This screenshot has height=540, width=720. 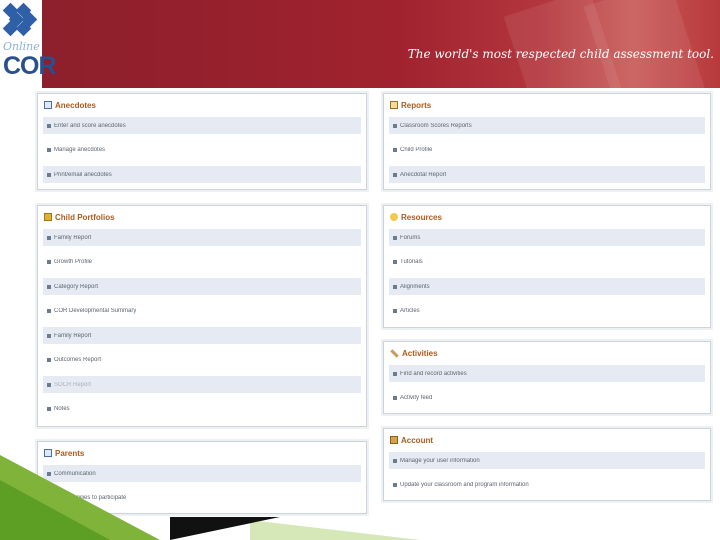 What do you see at coordinates (410, 311) in the screenshot?
I see `link-label: Articles` at bounding box center [410, 311].